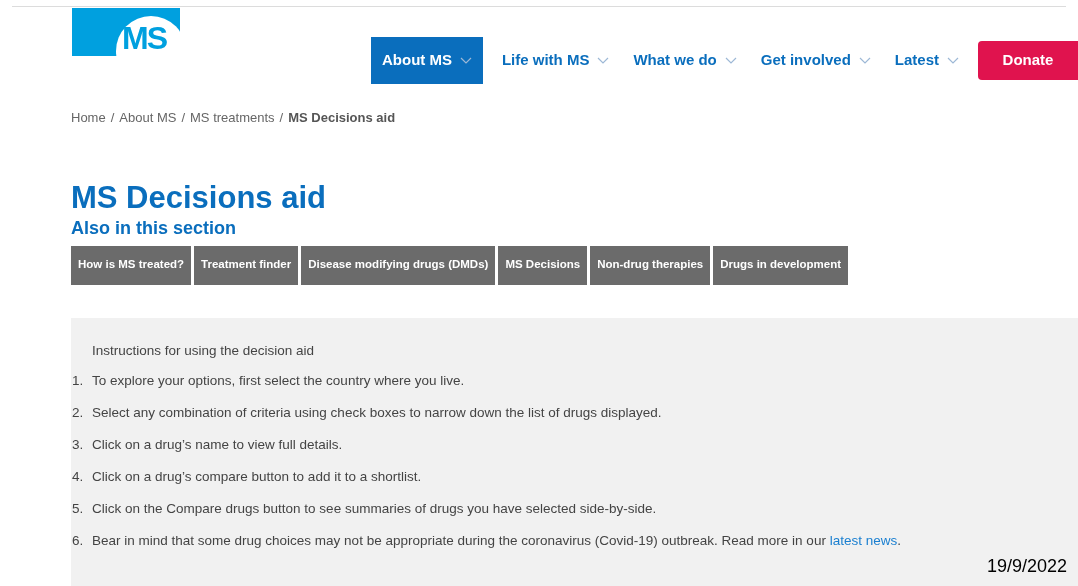  I want to click on step-number: 3., so click(78, 444).